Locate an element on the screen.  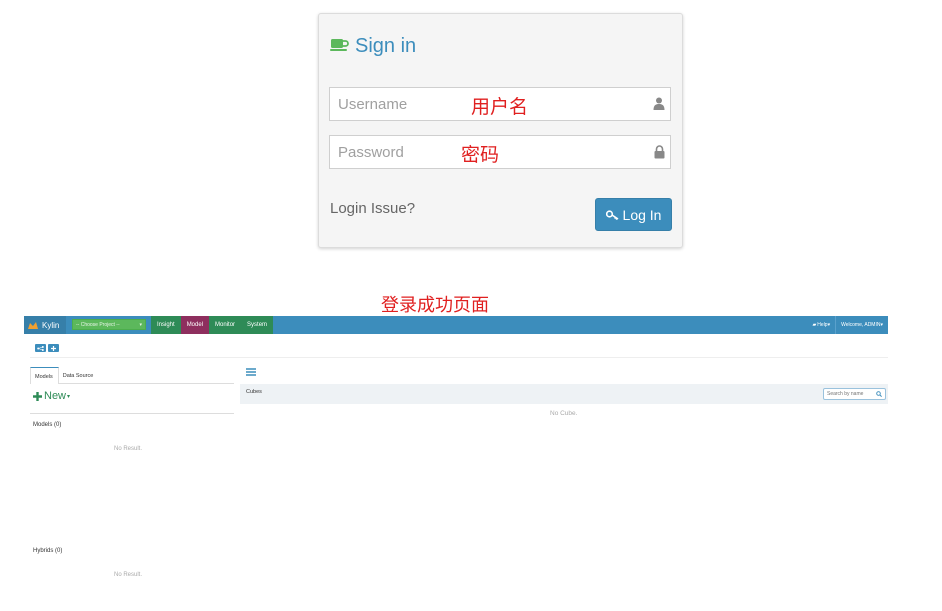
login-title: Sign in is located at coordinates (373, 46).